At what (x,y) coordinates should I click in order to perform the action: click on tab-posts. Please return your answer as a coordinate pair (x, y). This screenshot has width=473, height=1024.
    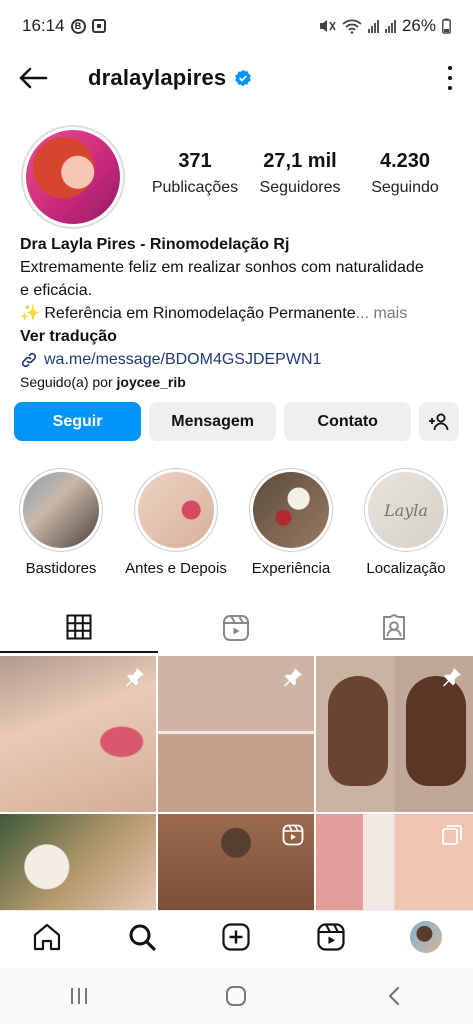
    Looking at the image, I should click on (79, 628).